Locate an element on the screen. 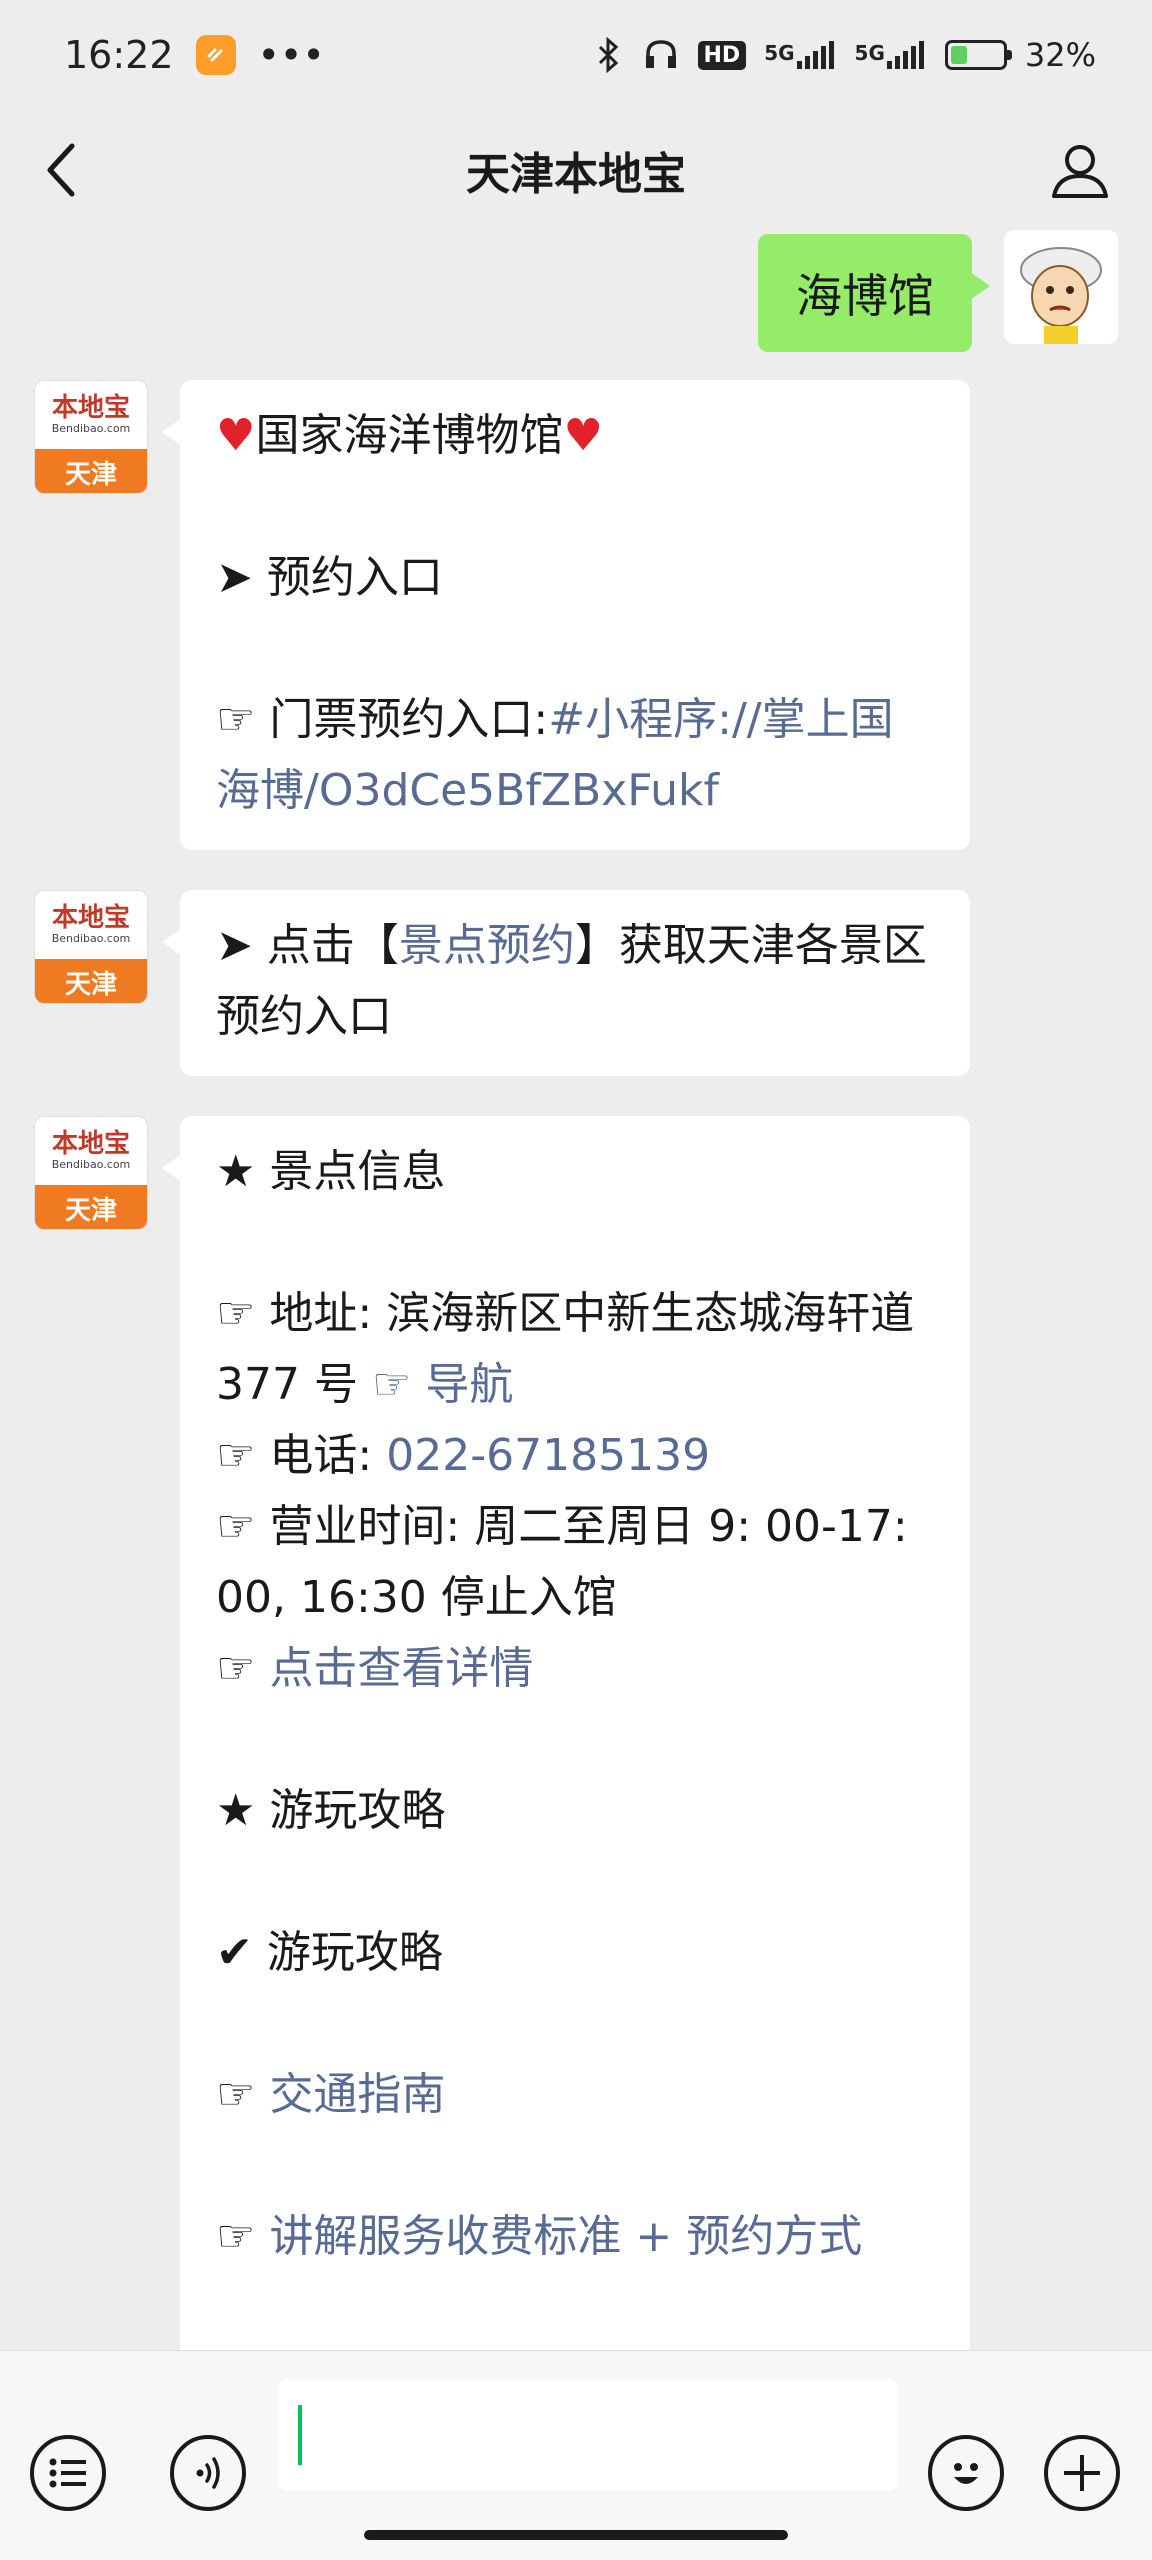  message-input is located at coordinates (588, 2435).